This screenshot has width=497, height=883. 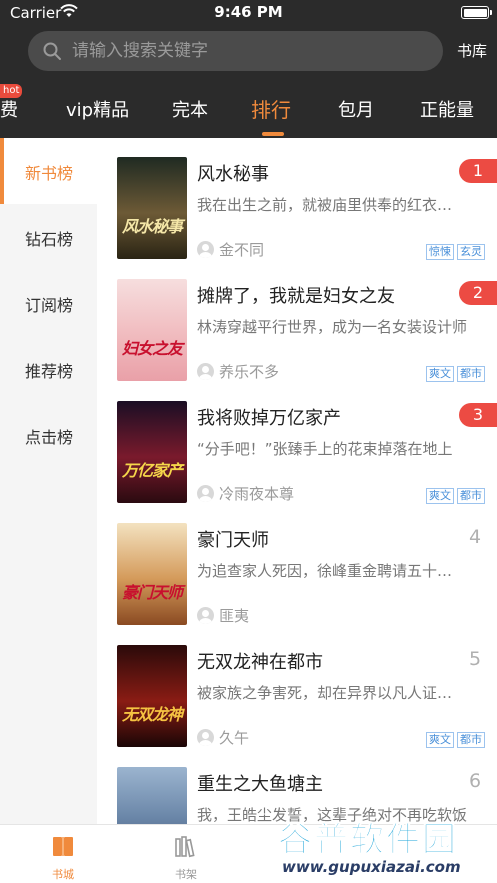 I want to click on rank-number: 5, so click(x=475, y=659).